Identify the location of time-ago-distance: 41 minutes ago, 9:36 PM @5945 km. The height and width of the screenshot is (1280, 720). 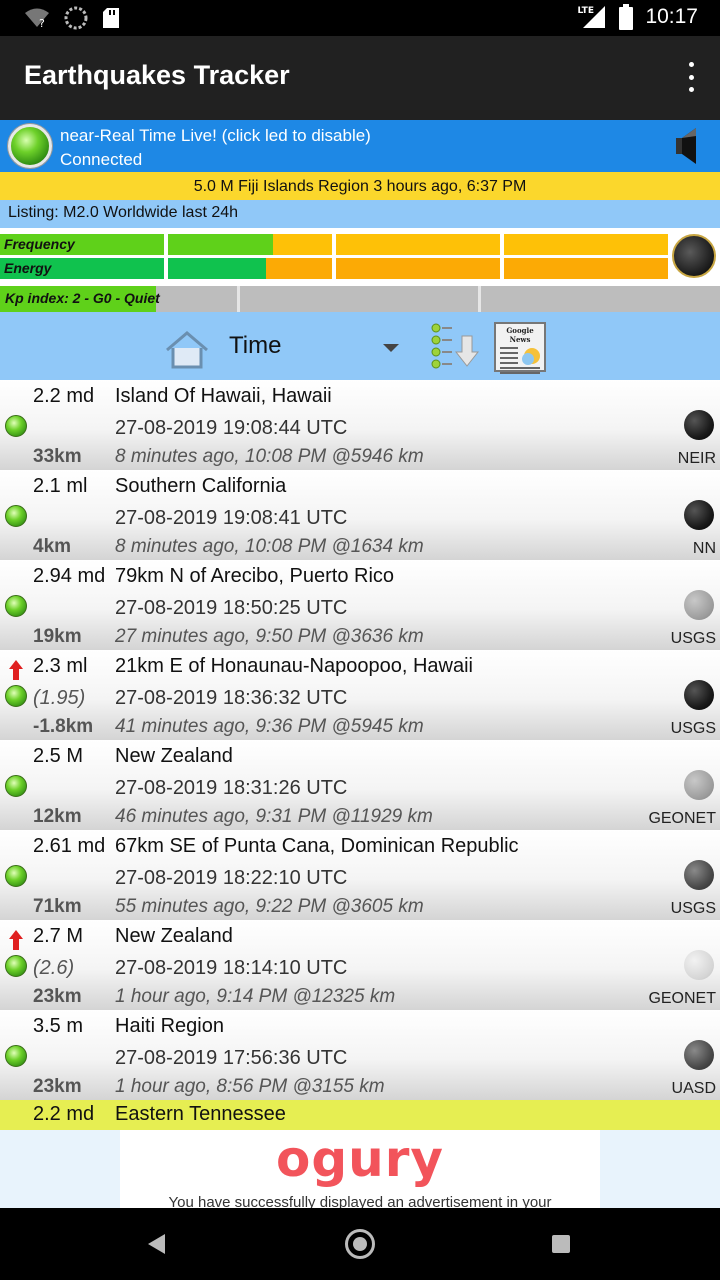
(269, 726).